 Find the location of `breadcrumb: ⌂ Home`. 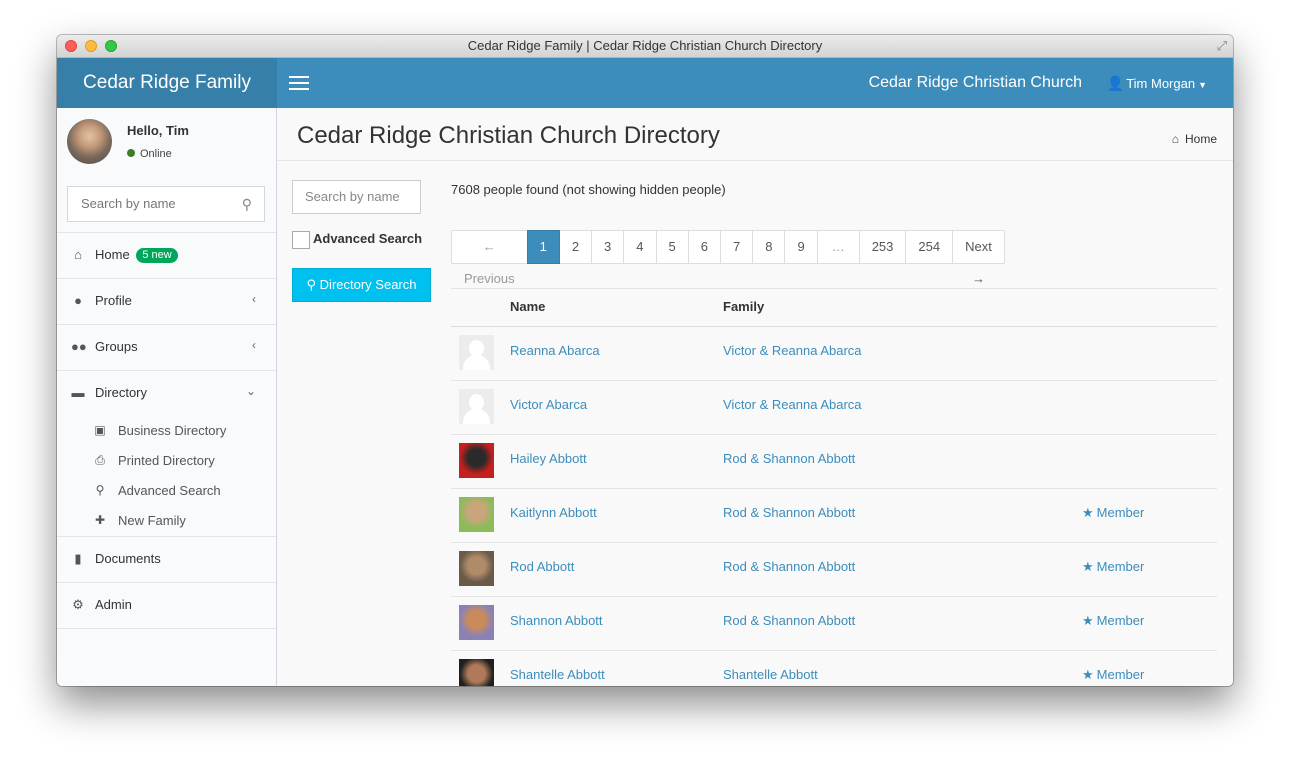

breadcrumb: ⌂ Home is located at coordinates (1194, 139).